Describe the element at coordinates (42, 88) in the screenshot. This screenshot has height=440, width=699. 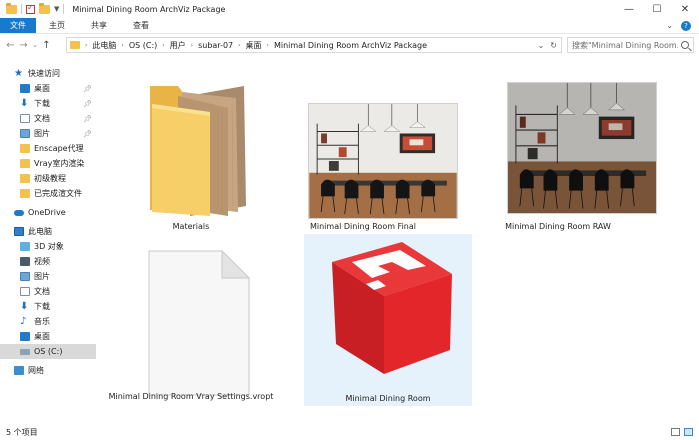
I see `nav-label: 桌面` at that location.